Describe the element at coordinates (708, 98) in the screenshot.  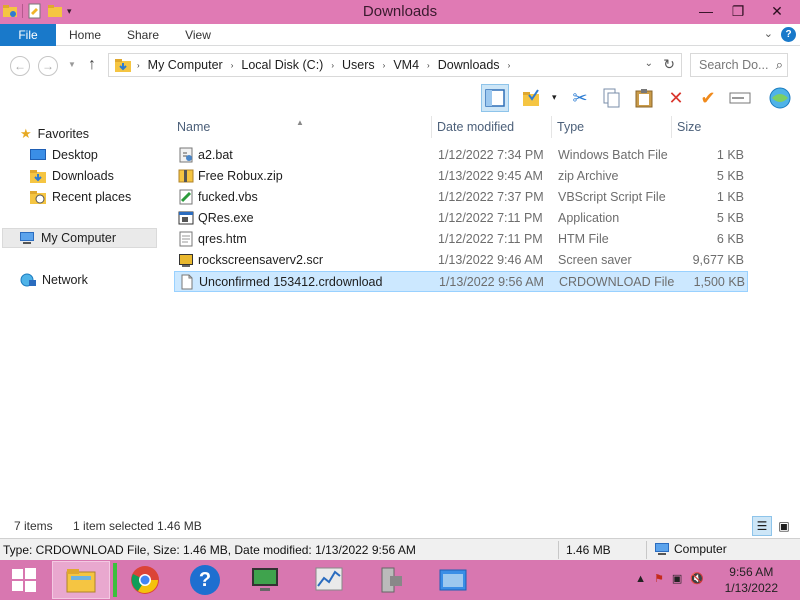
I see `rename-button: ✔` at that location.